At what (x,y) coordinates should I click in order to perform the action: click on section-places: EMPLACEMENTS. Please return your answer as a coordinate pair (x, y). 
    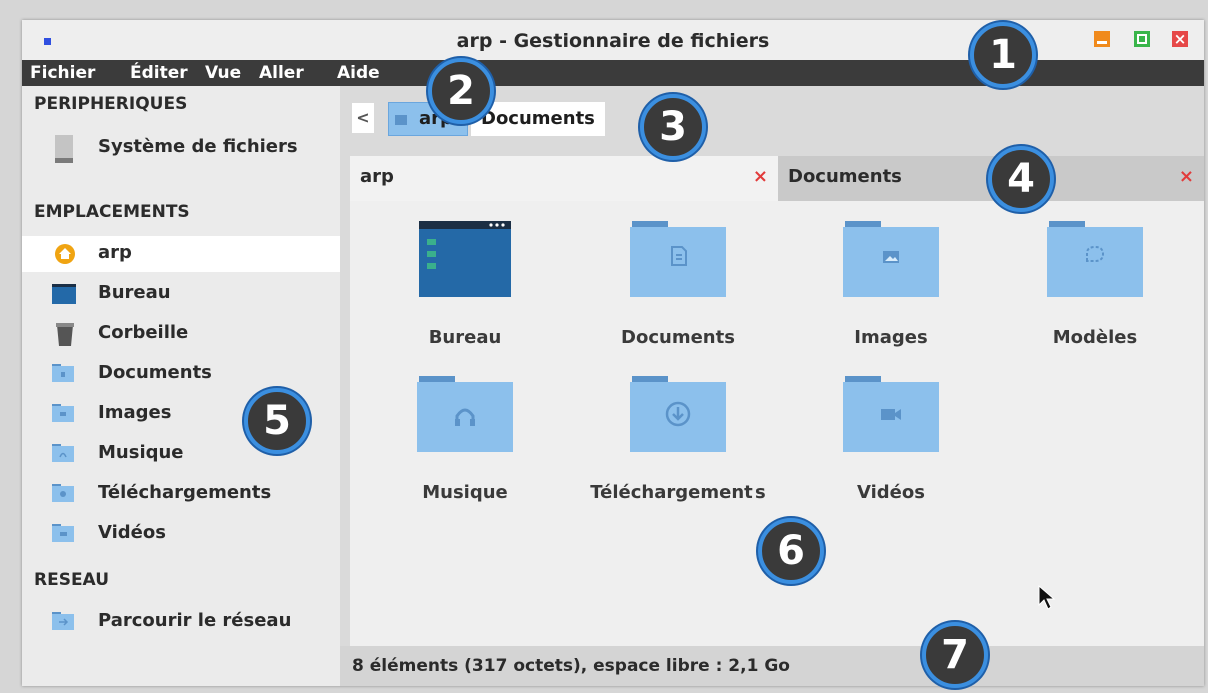
    Looking at the image, I should click on (112, 212).